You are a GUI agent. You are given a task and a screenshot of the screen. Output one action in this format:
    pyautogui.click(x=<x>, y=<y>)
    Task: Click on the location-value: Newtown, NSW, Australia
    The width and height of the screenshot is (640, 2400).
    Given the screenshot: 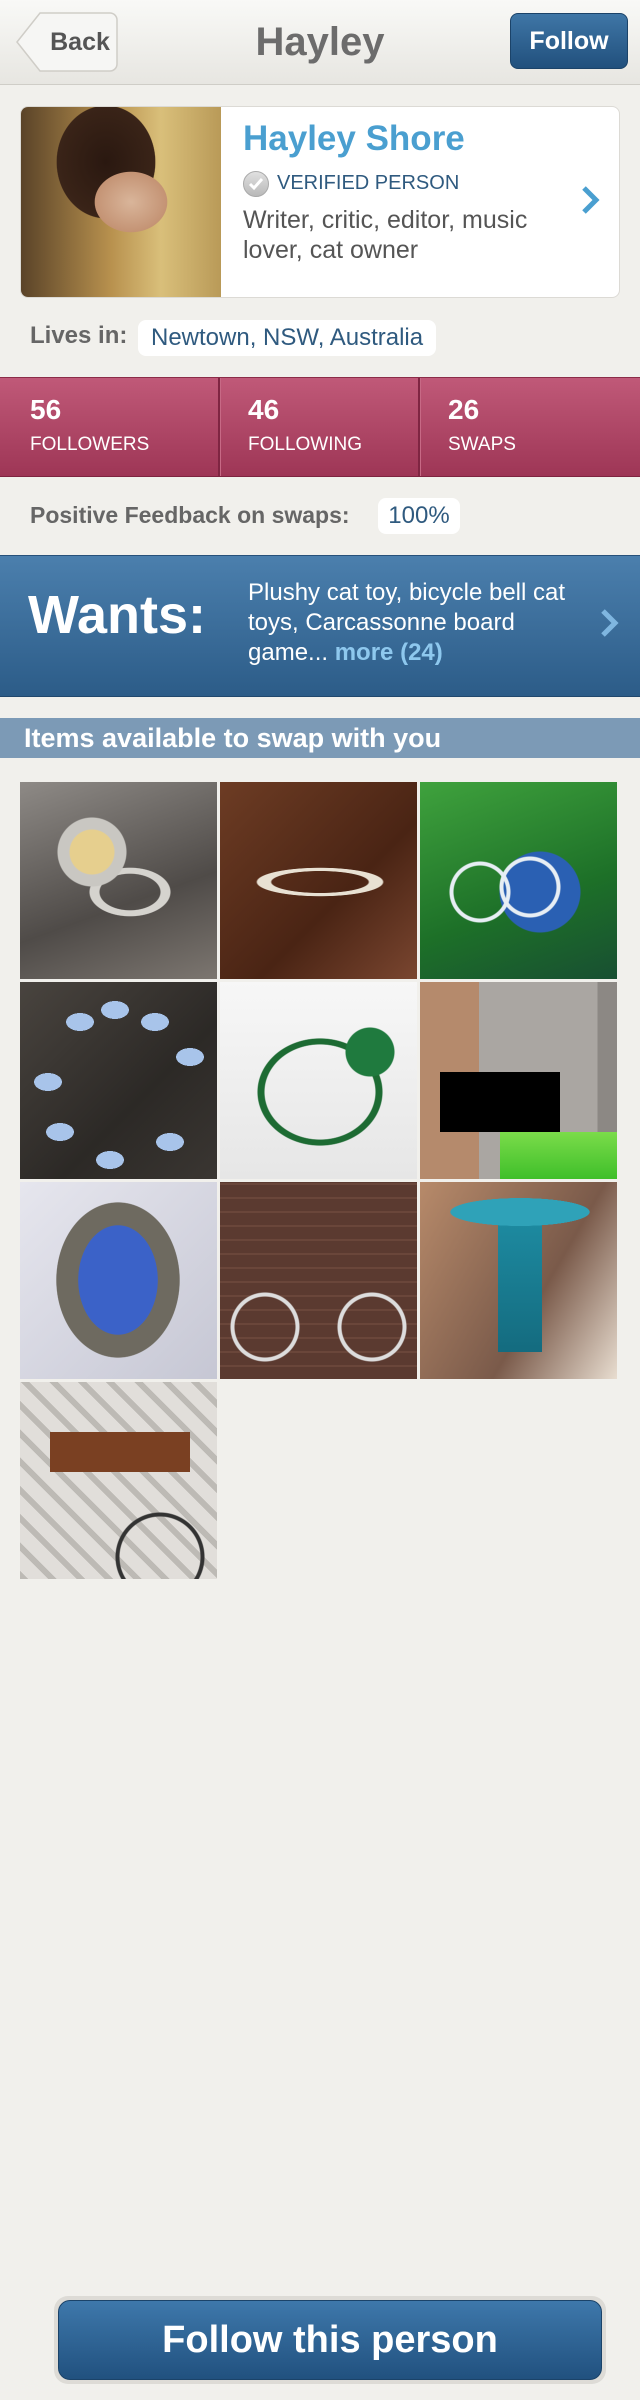 What is the action you would take?
    pyautogui.click(x=287, y=338)
    